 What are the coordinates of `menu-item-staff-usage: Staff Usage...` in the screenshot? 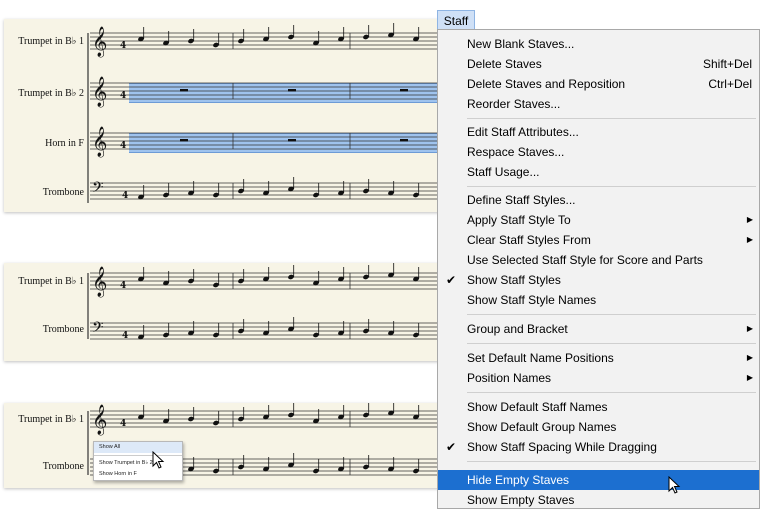 It's located at (598, 172).